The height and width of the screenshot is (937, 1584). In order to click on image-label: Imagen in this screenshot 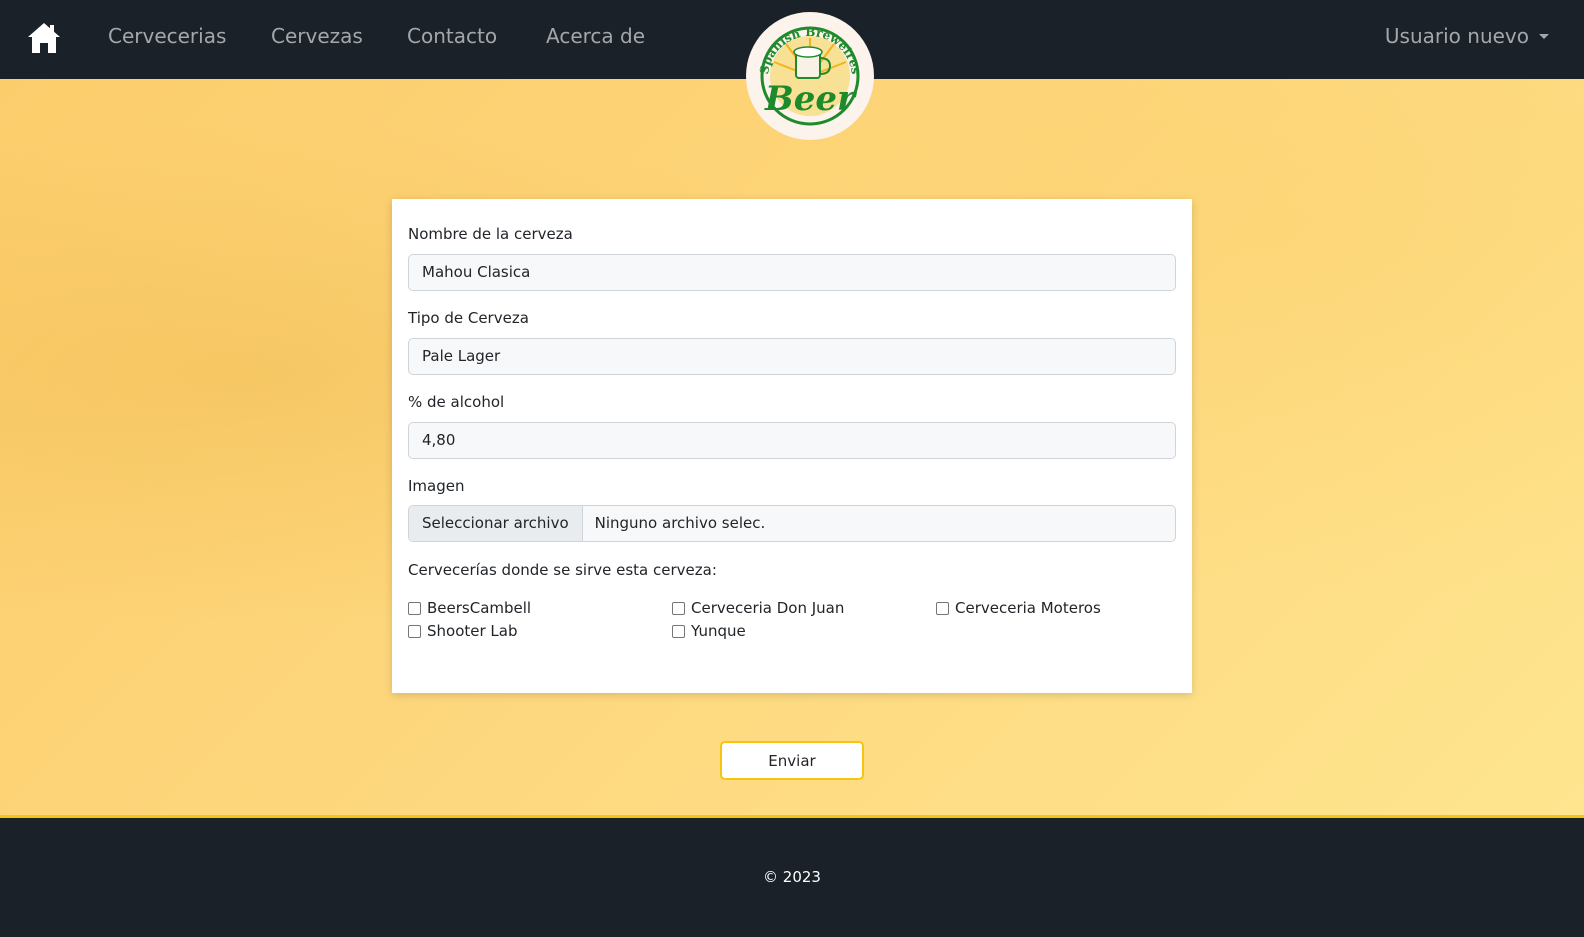, I will do `click(436, 486)`.